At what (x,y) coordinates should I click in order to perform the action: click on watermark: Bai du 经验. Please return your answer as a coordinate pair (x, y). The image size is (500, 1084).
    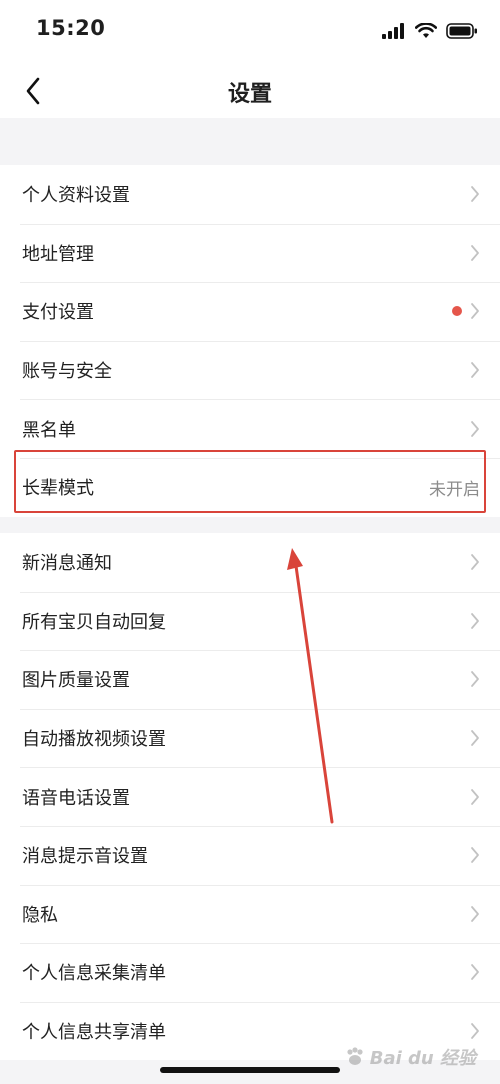
    Looking at the image, I should click on (410, 1057).